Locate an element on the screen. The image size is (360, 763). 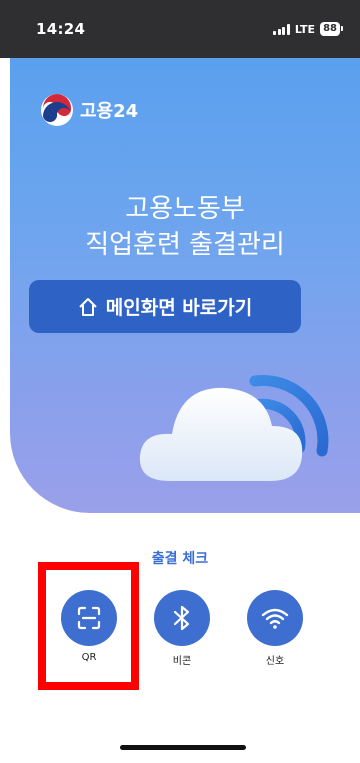
network-type: LTE is located at coordinates (305, 29).